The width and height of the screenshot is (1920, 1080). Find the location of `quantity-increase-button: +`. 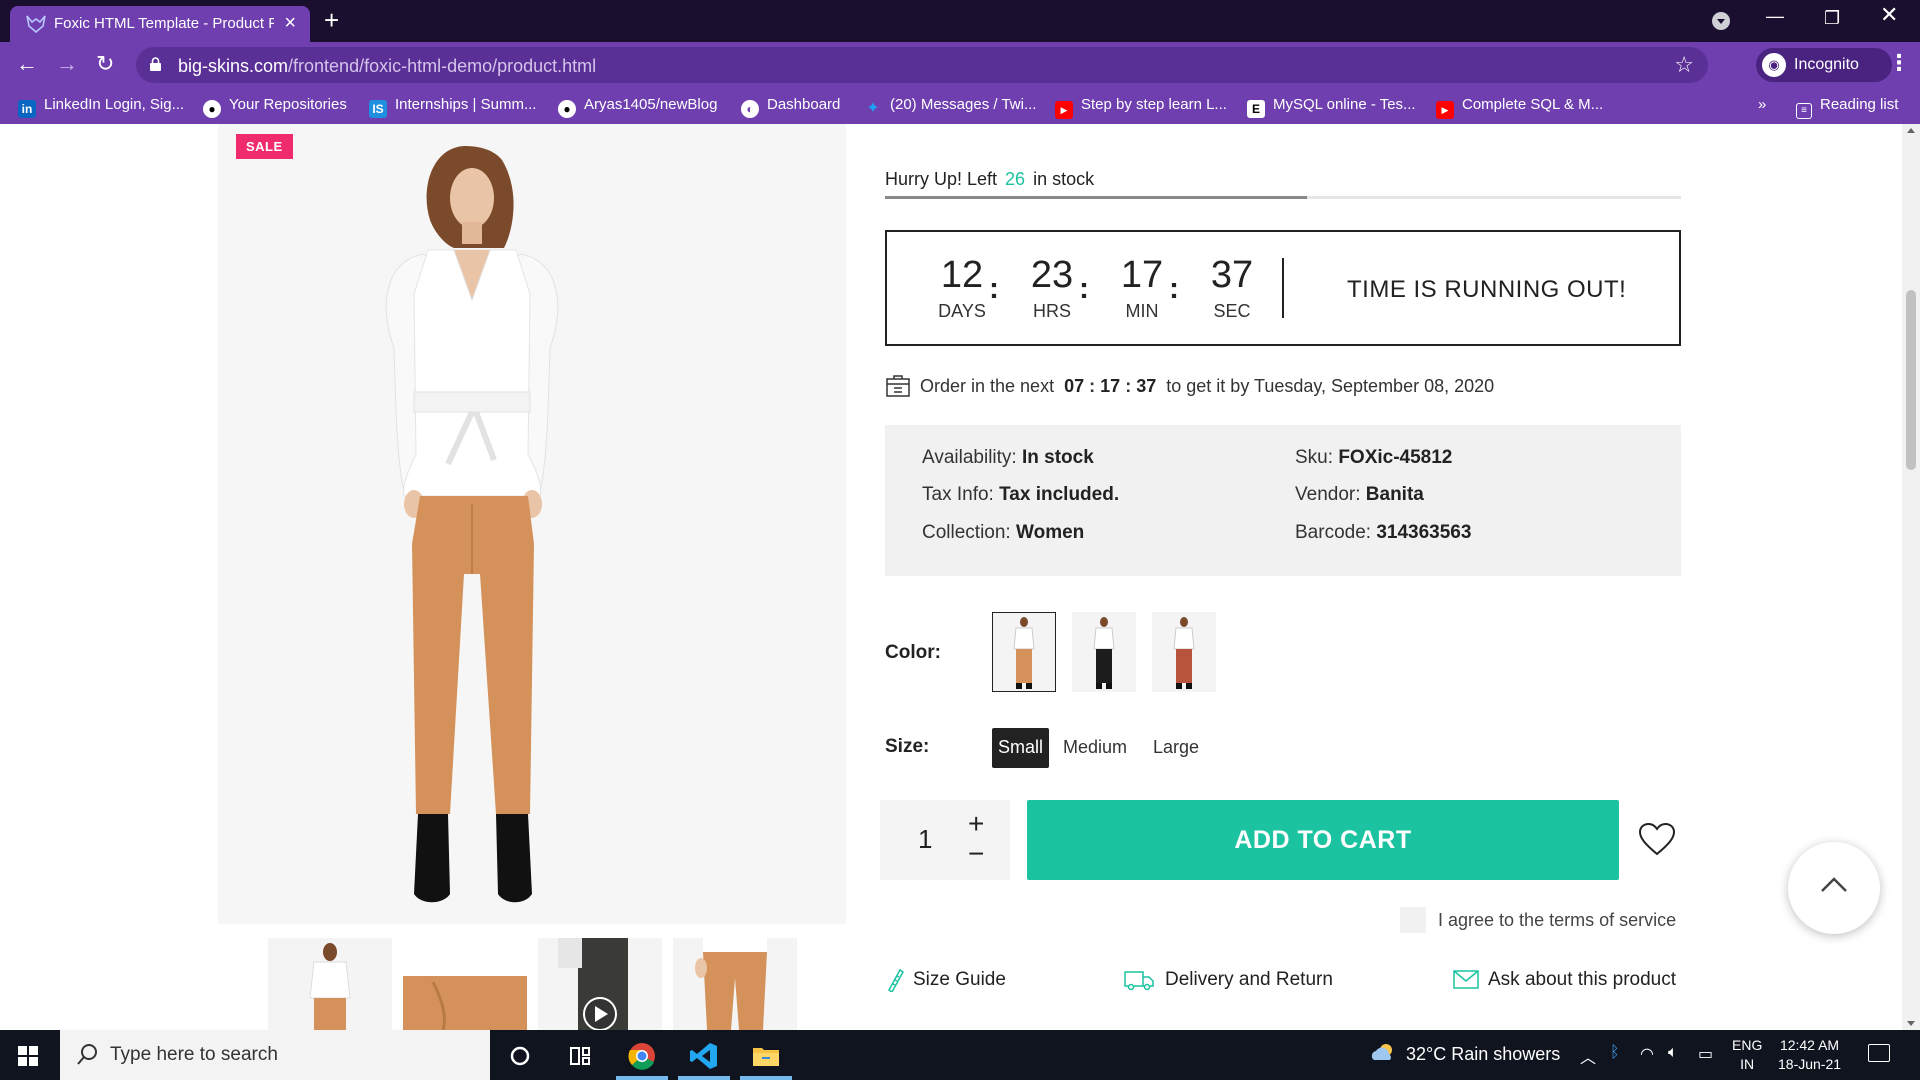

quantity-increase-button: + is located at coordinates (976, 824).